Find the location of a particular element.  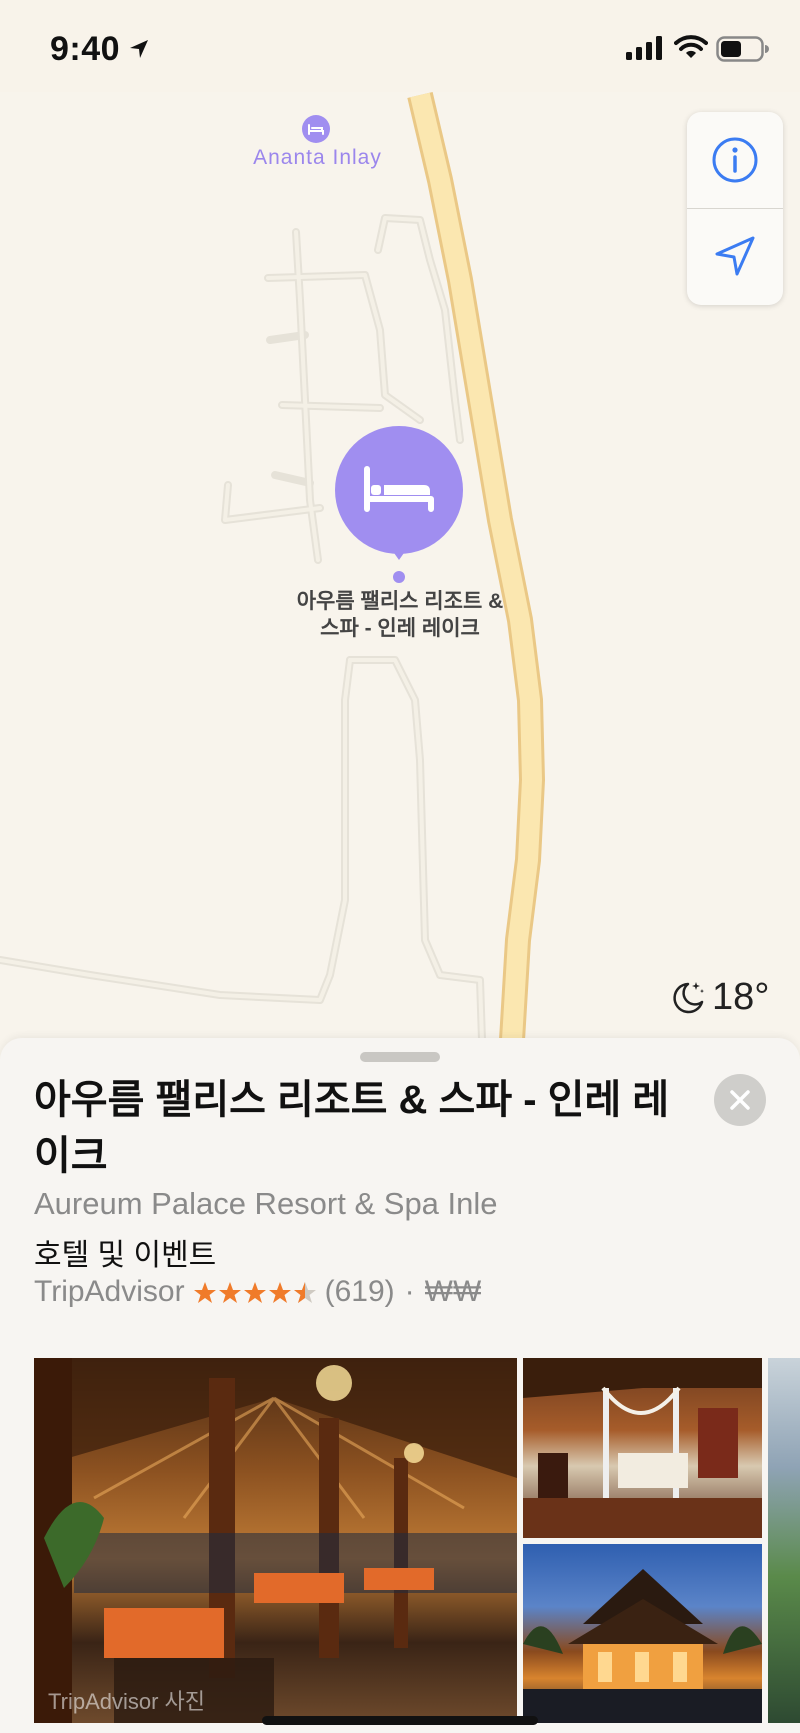

pin-tail is located at coordinates (399, 548).